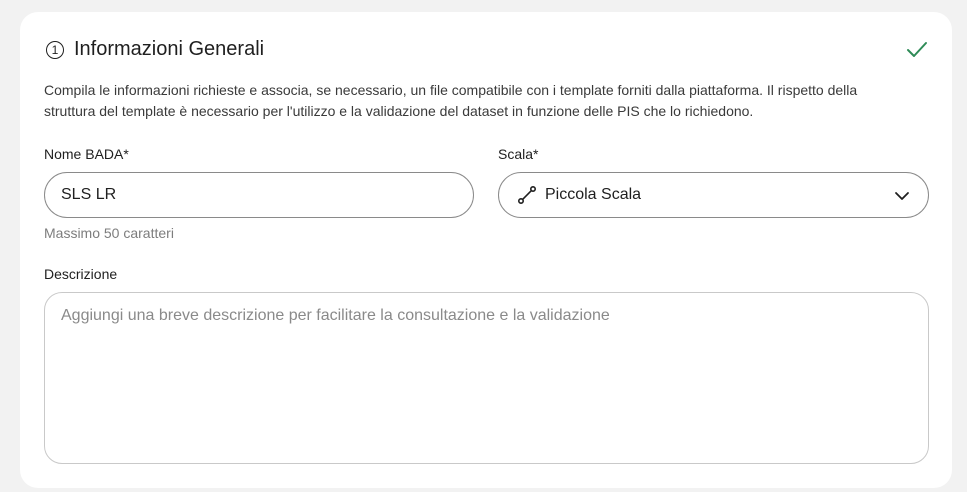 The image size is (967, 492). I want to click on scala-selected-value: Piccola Scala, so click(593, 194).